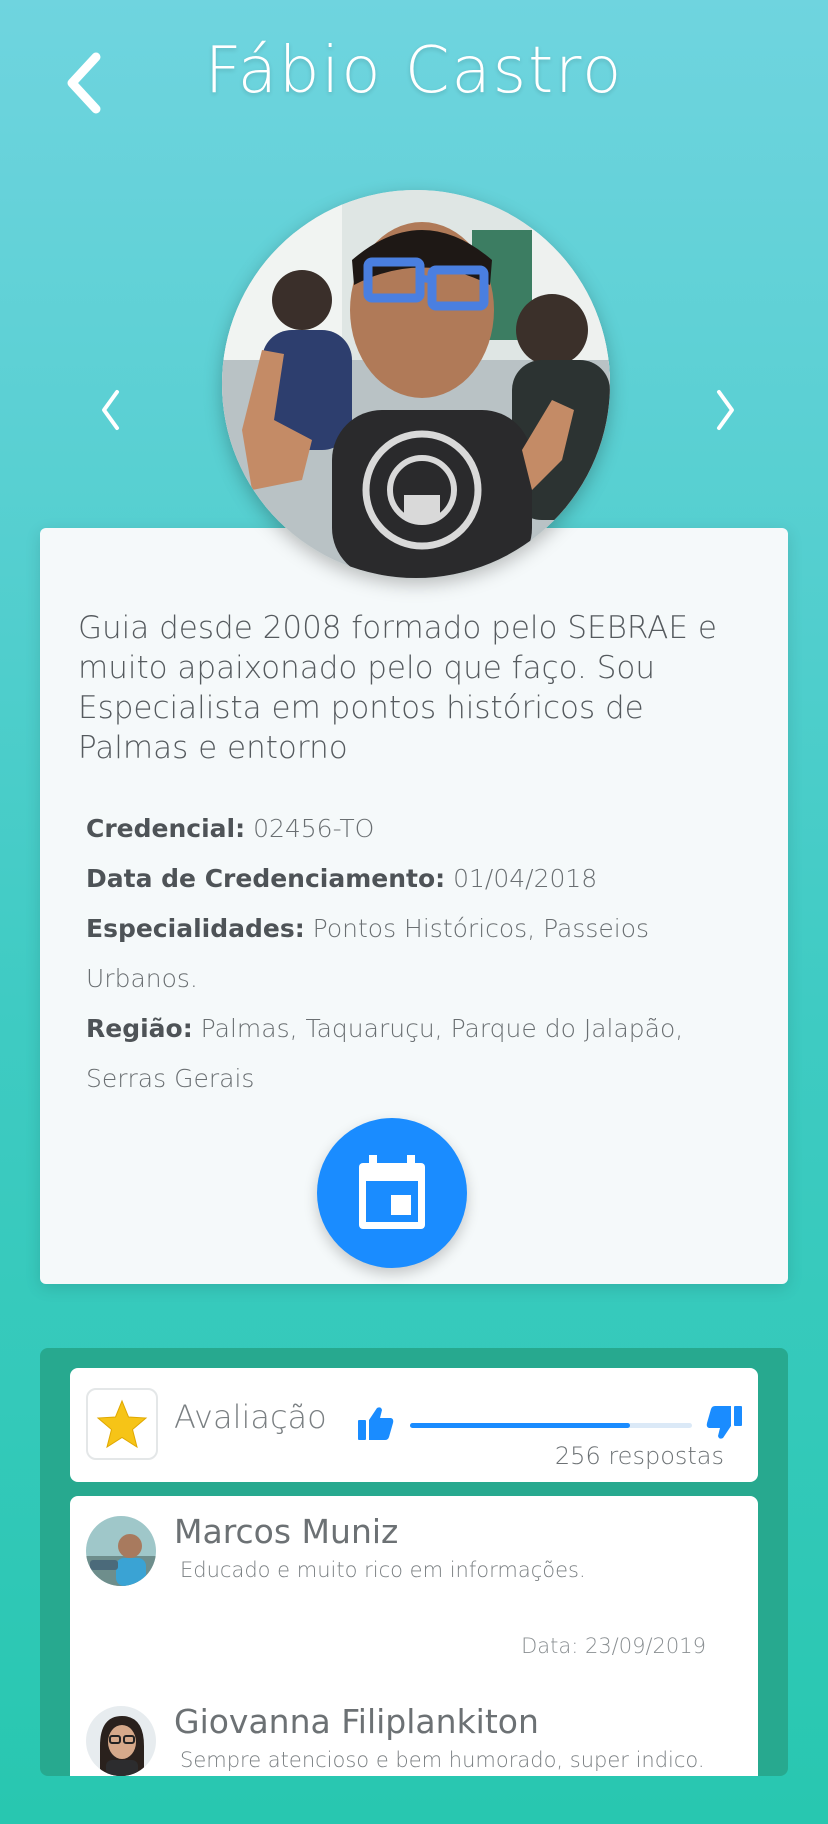 The height and width of the screenshot is (1824, 828). I want to click on detail-label: Especialidades:, so click(195, 928).